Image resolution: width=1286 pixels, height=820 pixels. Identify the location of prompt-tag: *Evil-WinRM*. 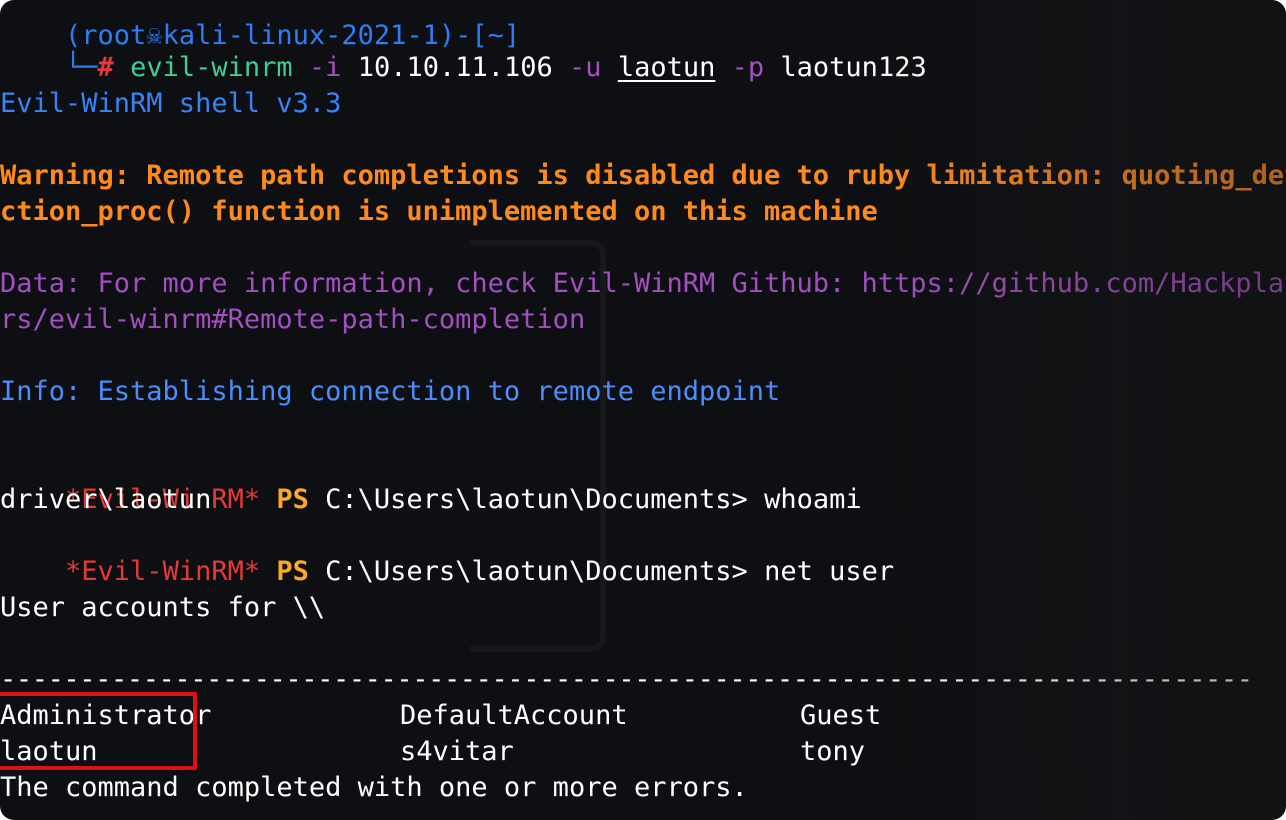
(163, 571).